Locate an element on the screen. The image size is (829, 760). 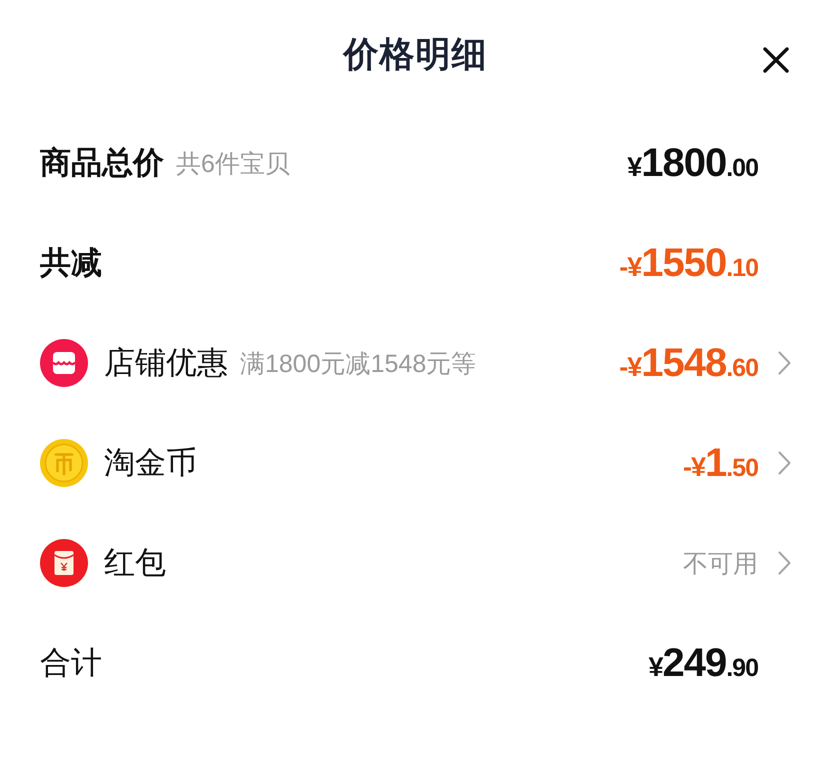
discount-amount: -¥1.50 is located at coordinates (720, 463).